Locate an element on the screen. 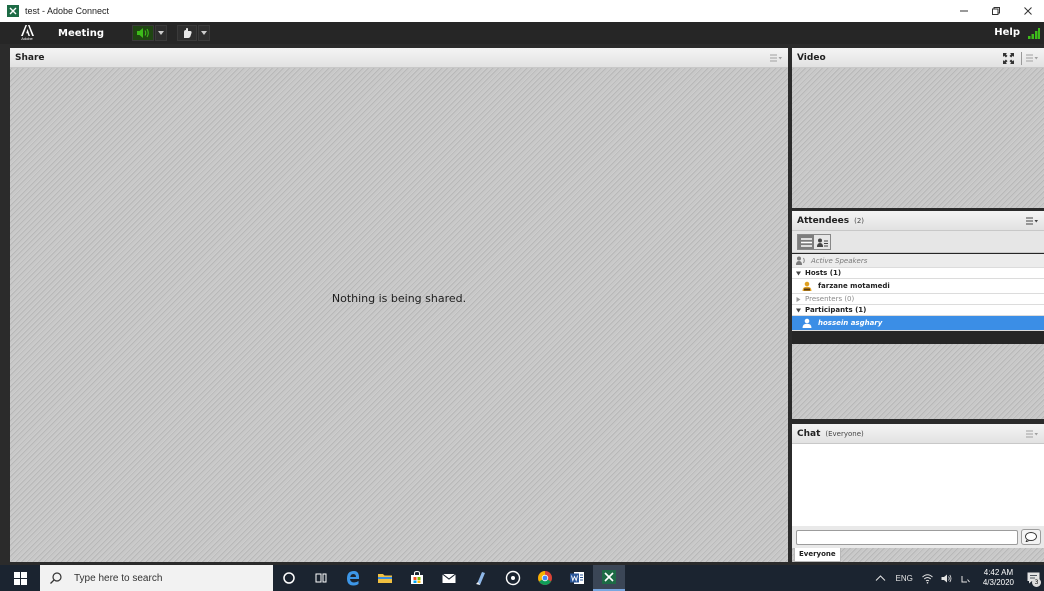 The width and height of the screenshot is (1044, 591). edge-button is located at coordinates (353, 578).